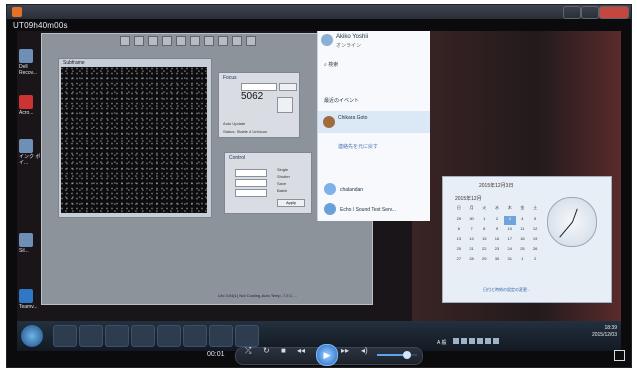 This screenshot has height=372, width=637. What do you see at coordinates (251, 193) in the screenshot?
I see `binning-field` at bounding box center [251, 193].